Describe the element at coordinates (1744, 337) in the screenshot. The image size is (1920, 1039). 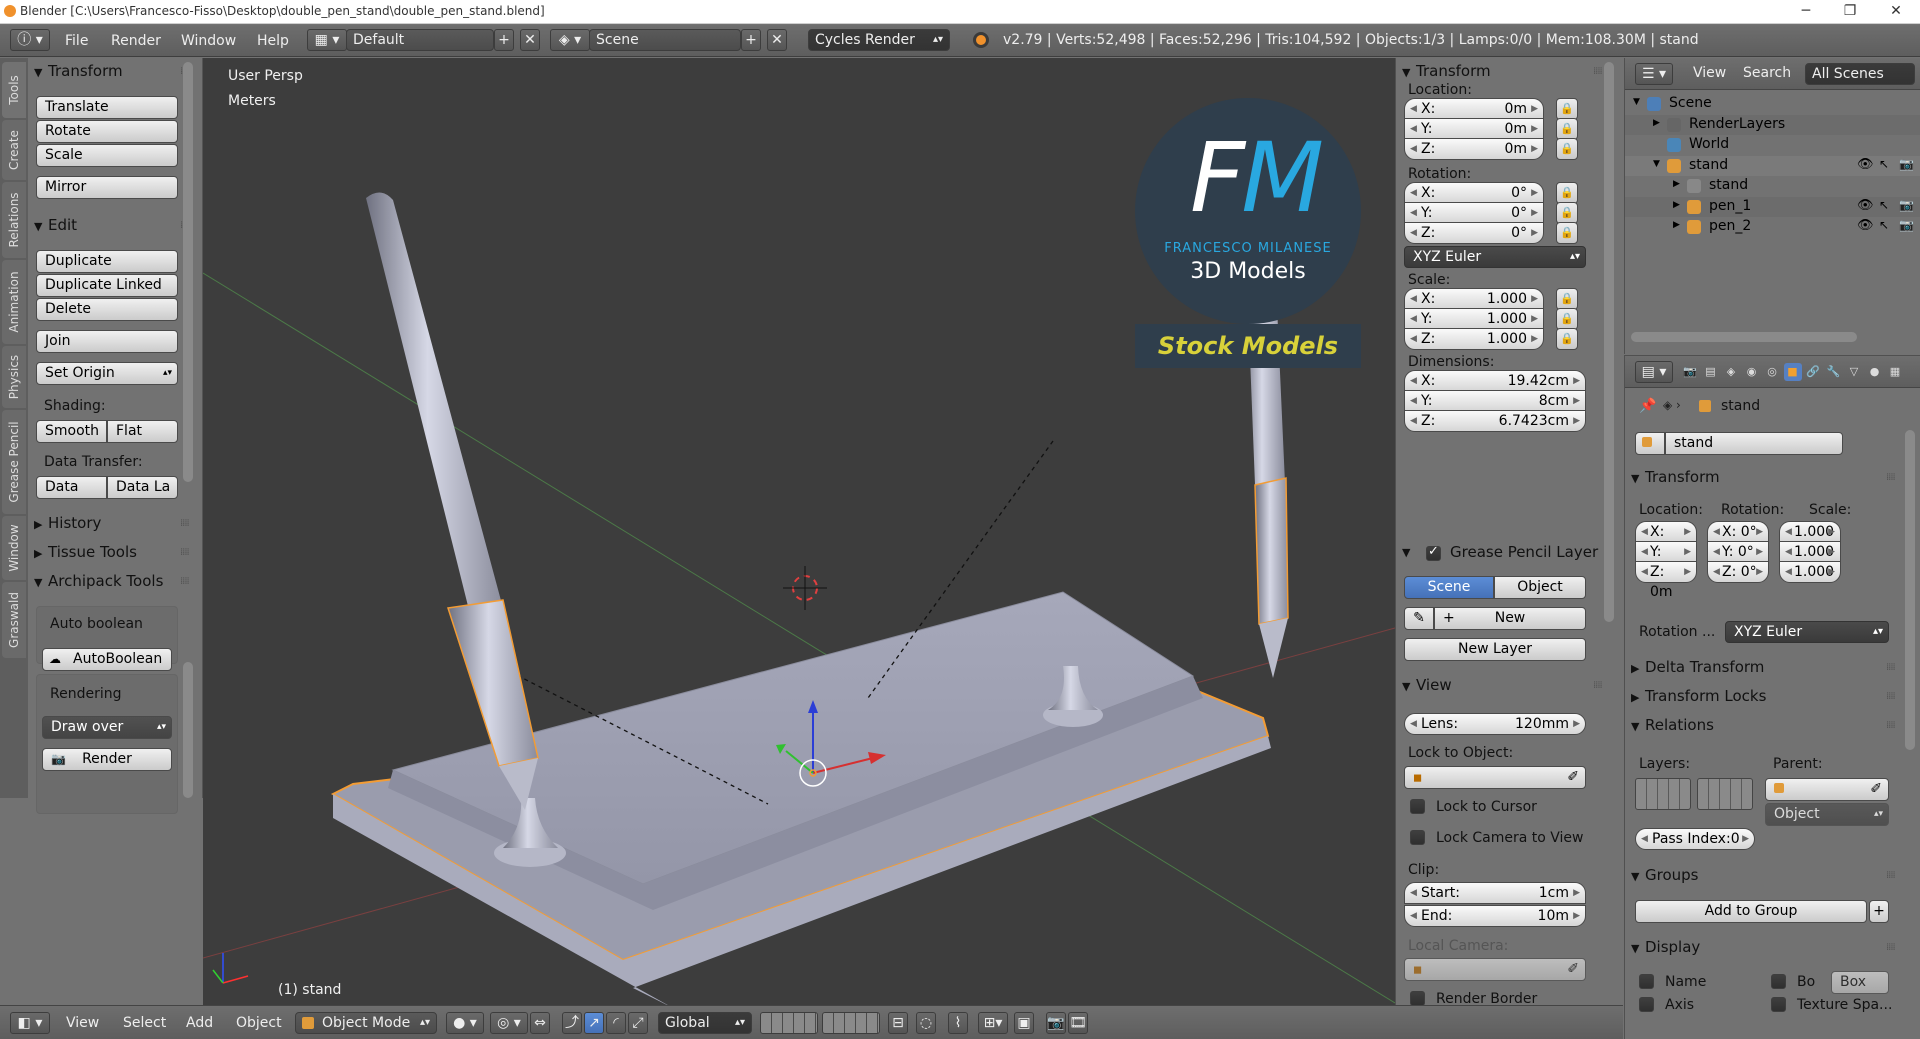
I see `outliner-scrollbar` at that location.